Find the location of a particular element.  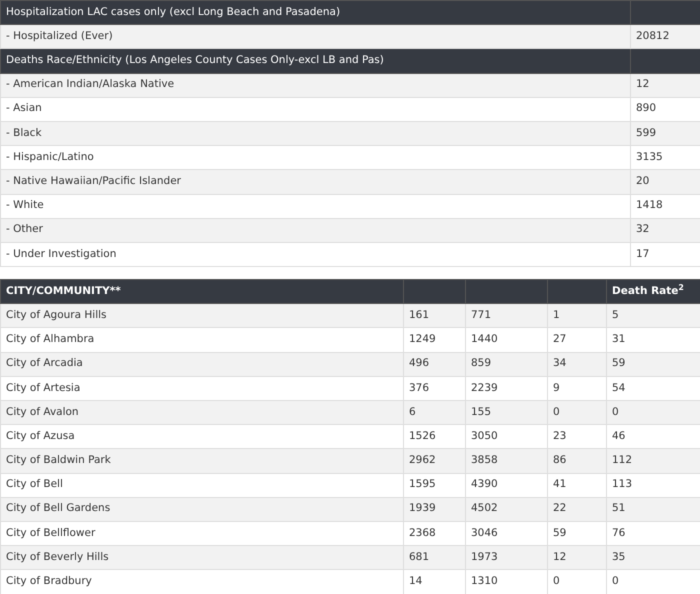

table-cell: 27 is located at coordinates (577, 340).